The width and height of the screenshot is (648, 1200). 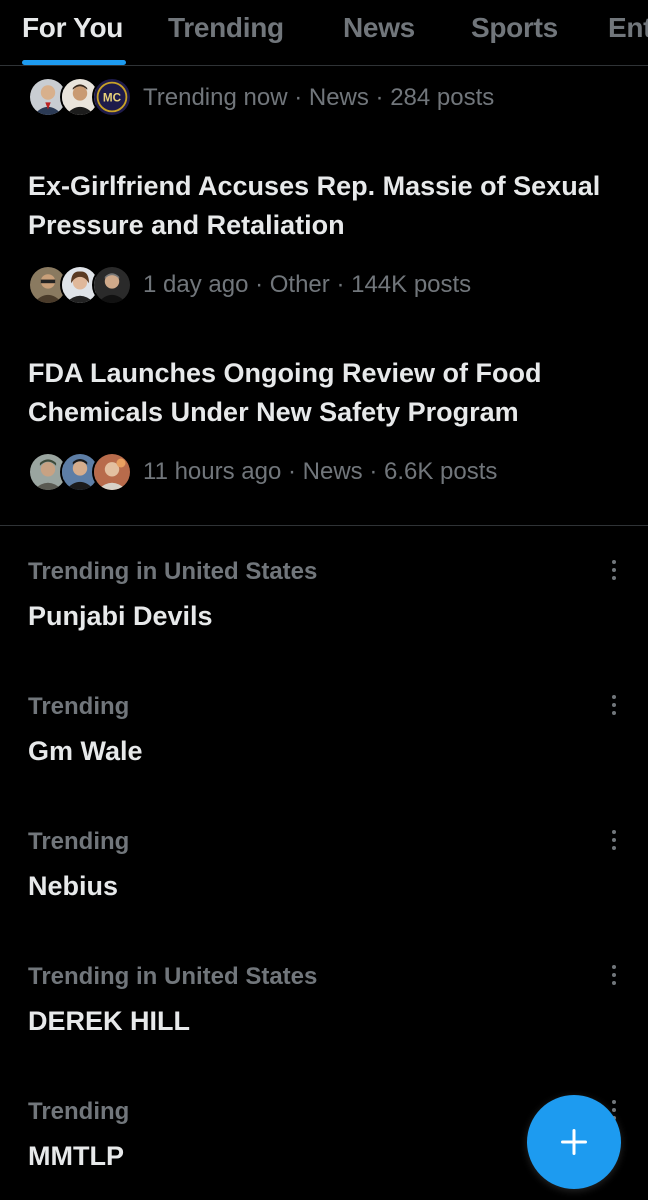 I want to click on tab-sports: Sports, so click(x=514, y=28).